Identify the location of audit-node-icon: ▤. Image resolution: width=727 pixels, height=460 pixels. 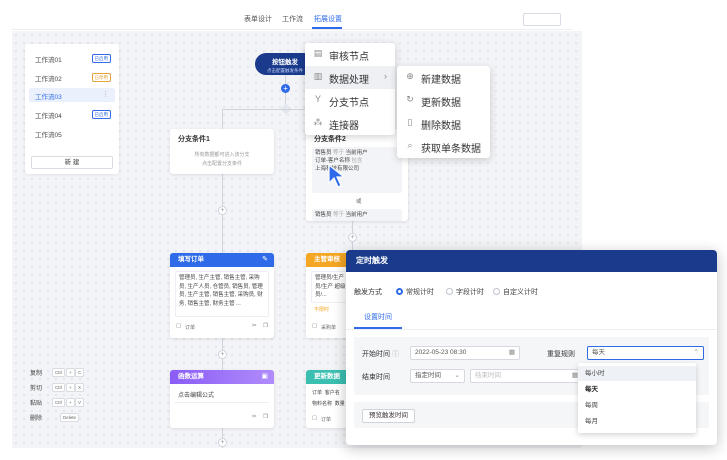
(318, 53).